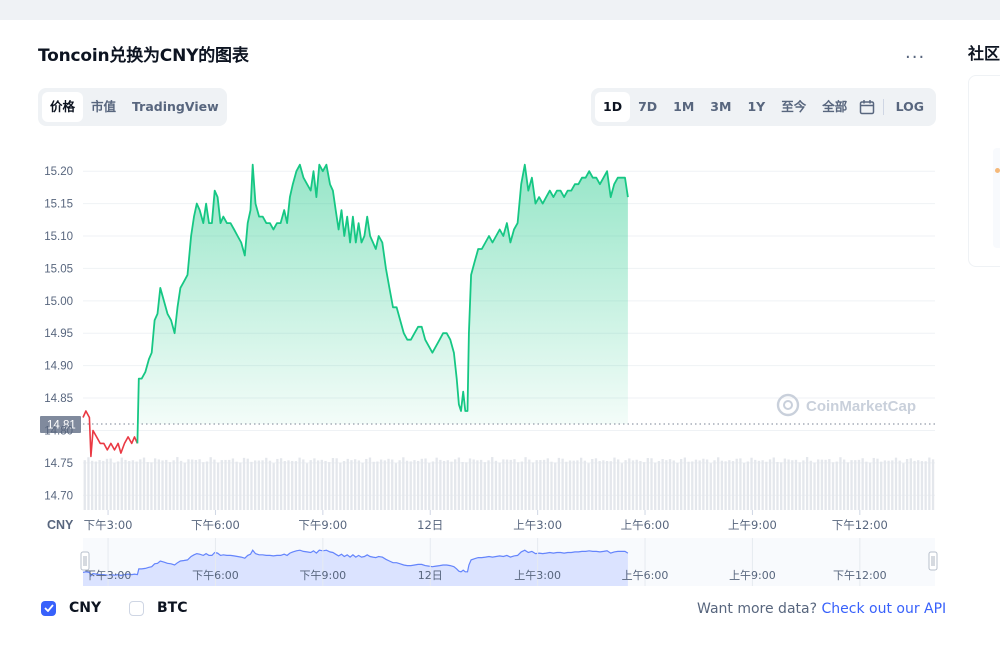 This screenshot has height=650, width=1000. I want to click on api-link: Check out our API, so click(883, 609).